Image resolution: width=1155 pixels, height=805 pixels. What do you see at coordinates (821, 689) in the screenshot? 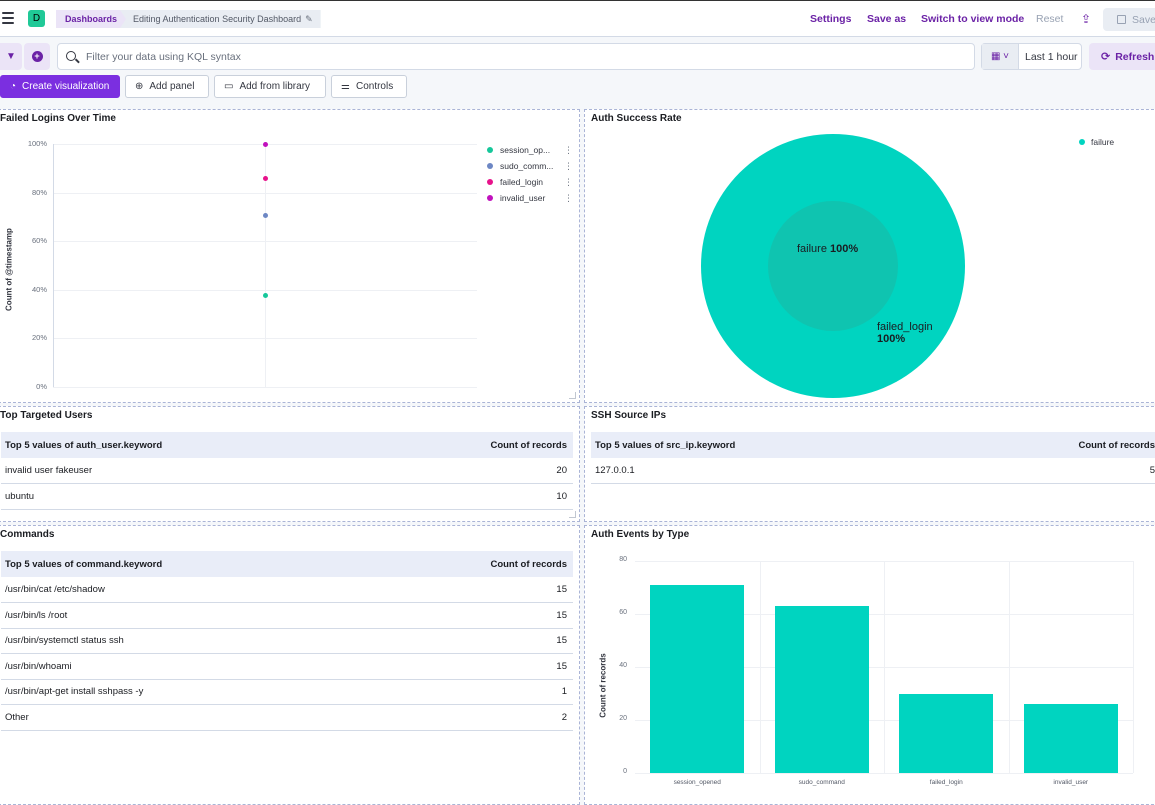
I see `bar-sudo_command` at bounding box center [821, 689].